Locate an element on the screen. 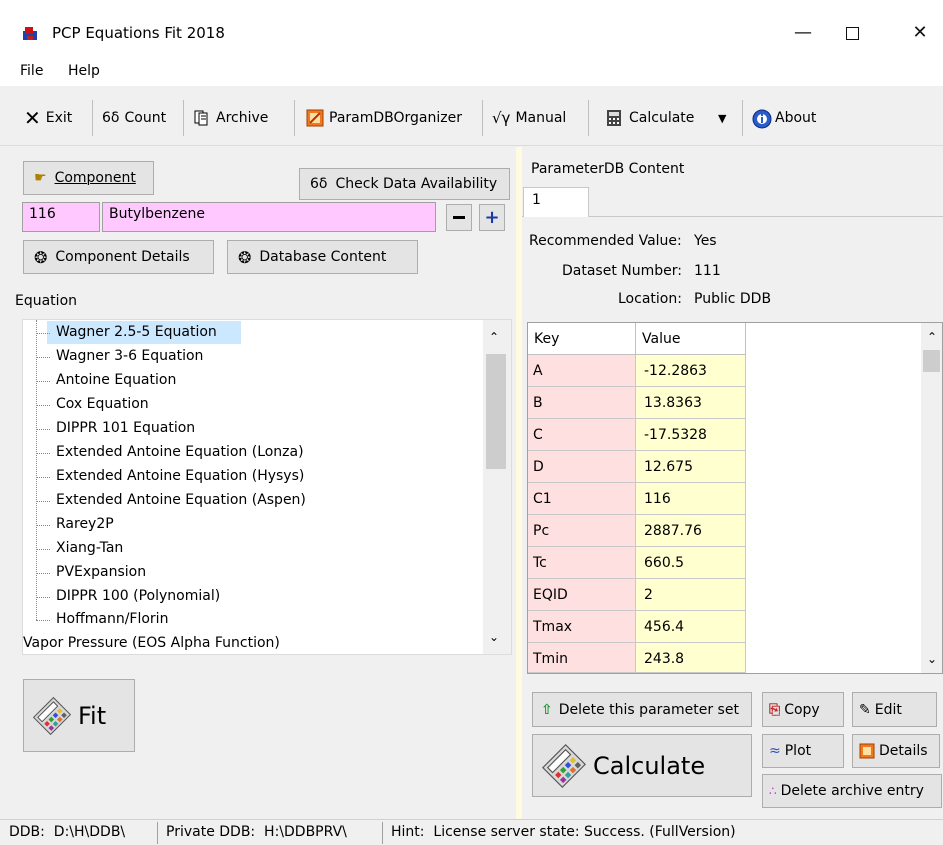 This screenshot has height=845, width=943. maximize-icon is located at coordinates (852, 33).